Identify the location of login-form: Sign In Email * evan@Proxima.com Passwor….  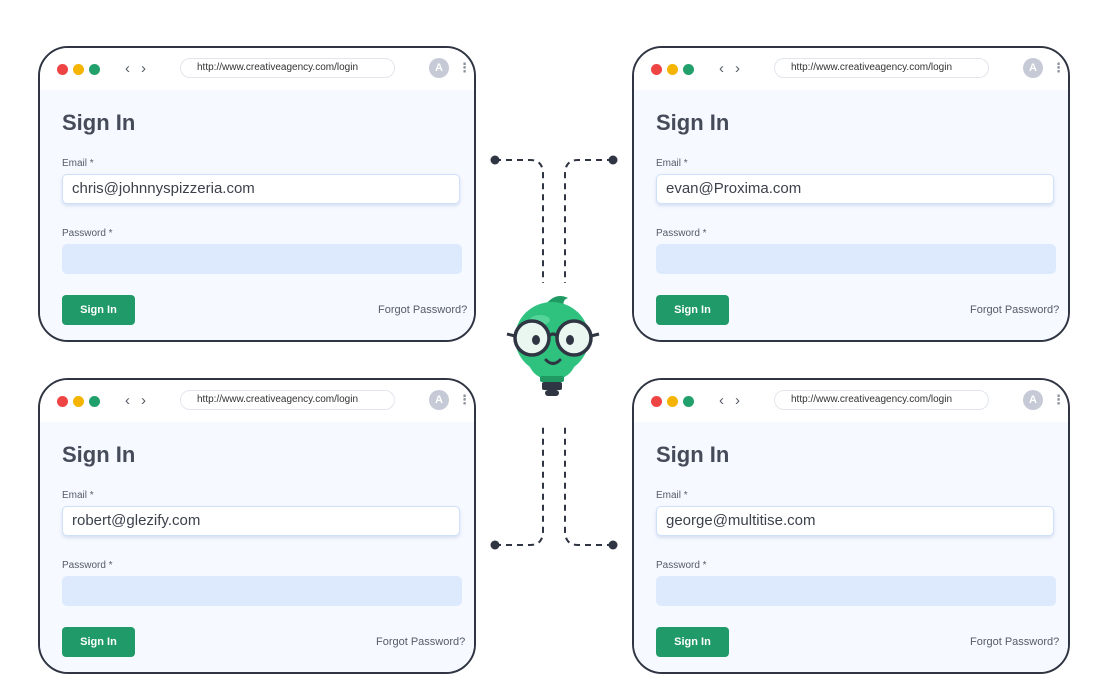
(851, 215).